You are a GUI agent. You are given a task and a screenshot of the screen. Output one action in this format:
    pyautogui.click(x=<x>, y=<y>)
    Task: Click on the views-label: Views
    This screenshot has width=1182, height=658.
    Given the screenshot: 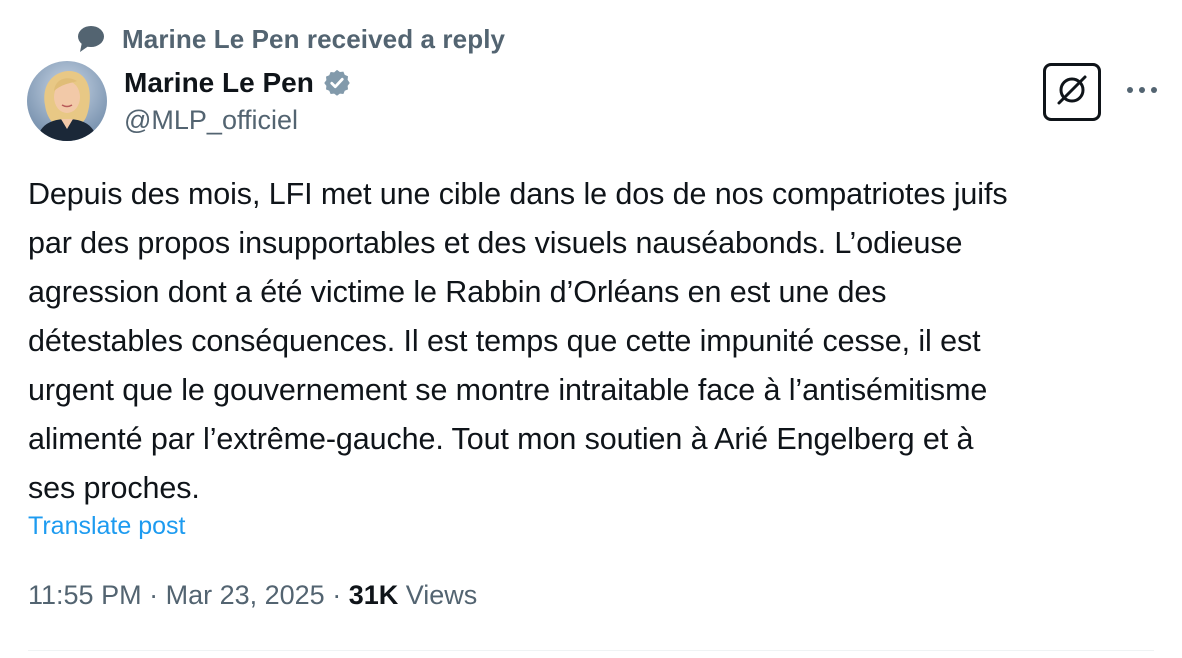 What is the action you would take?
    pyautogui.click(x=438, y=595)
    